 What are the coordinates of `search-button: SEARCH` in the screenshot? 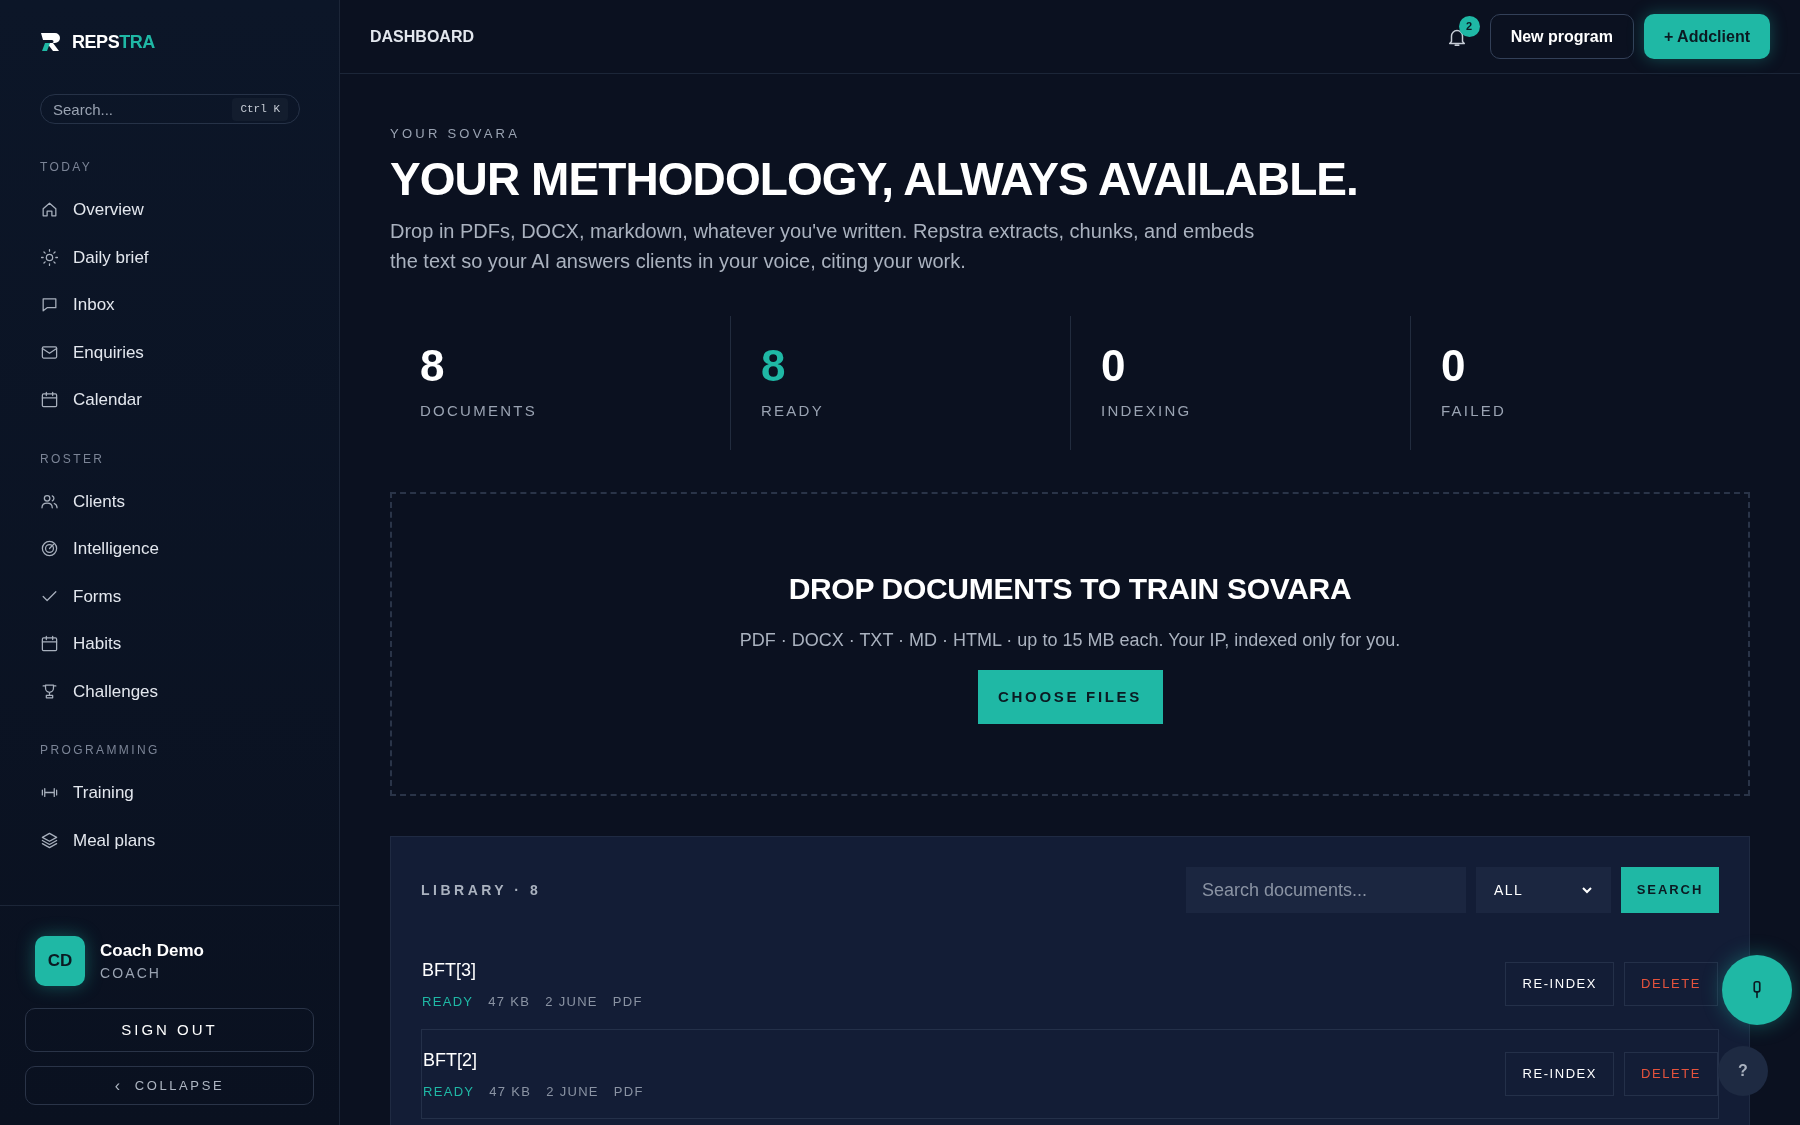 It's located at (1670, 890).